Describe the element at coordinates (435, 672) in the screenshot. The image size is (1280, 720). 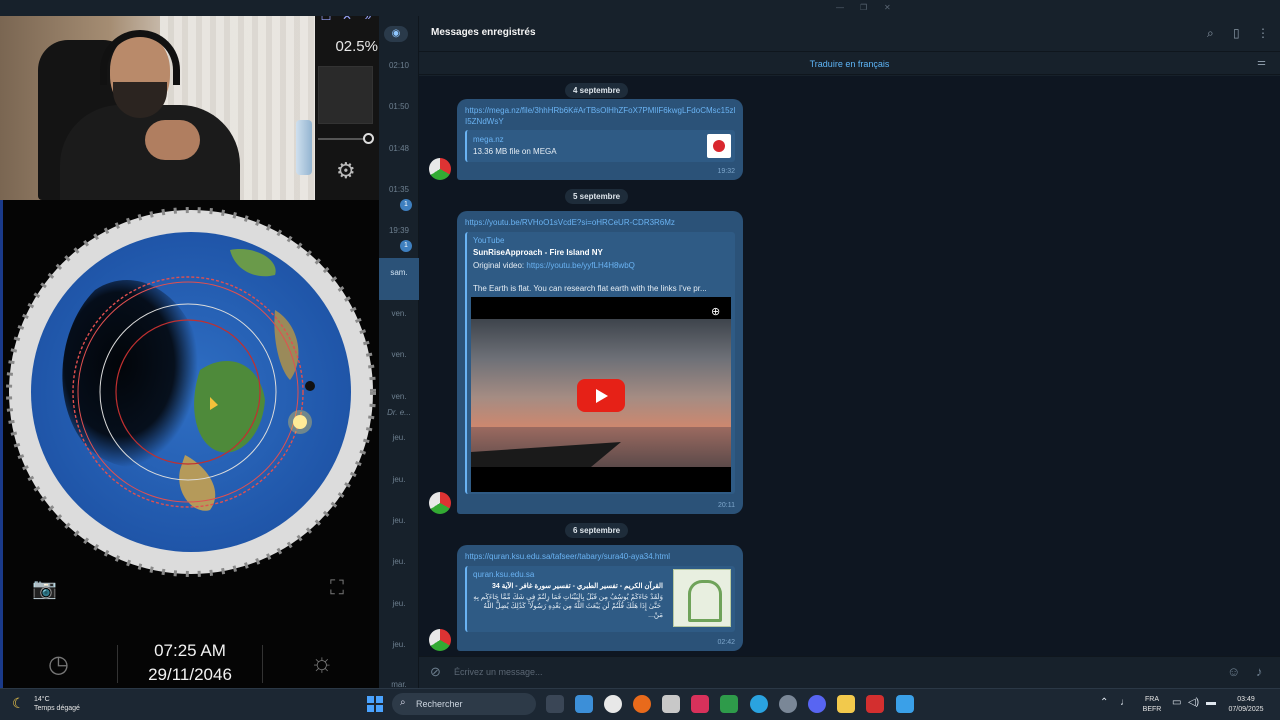
I see `attach-icon: ⊘` at that location.